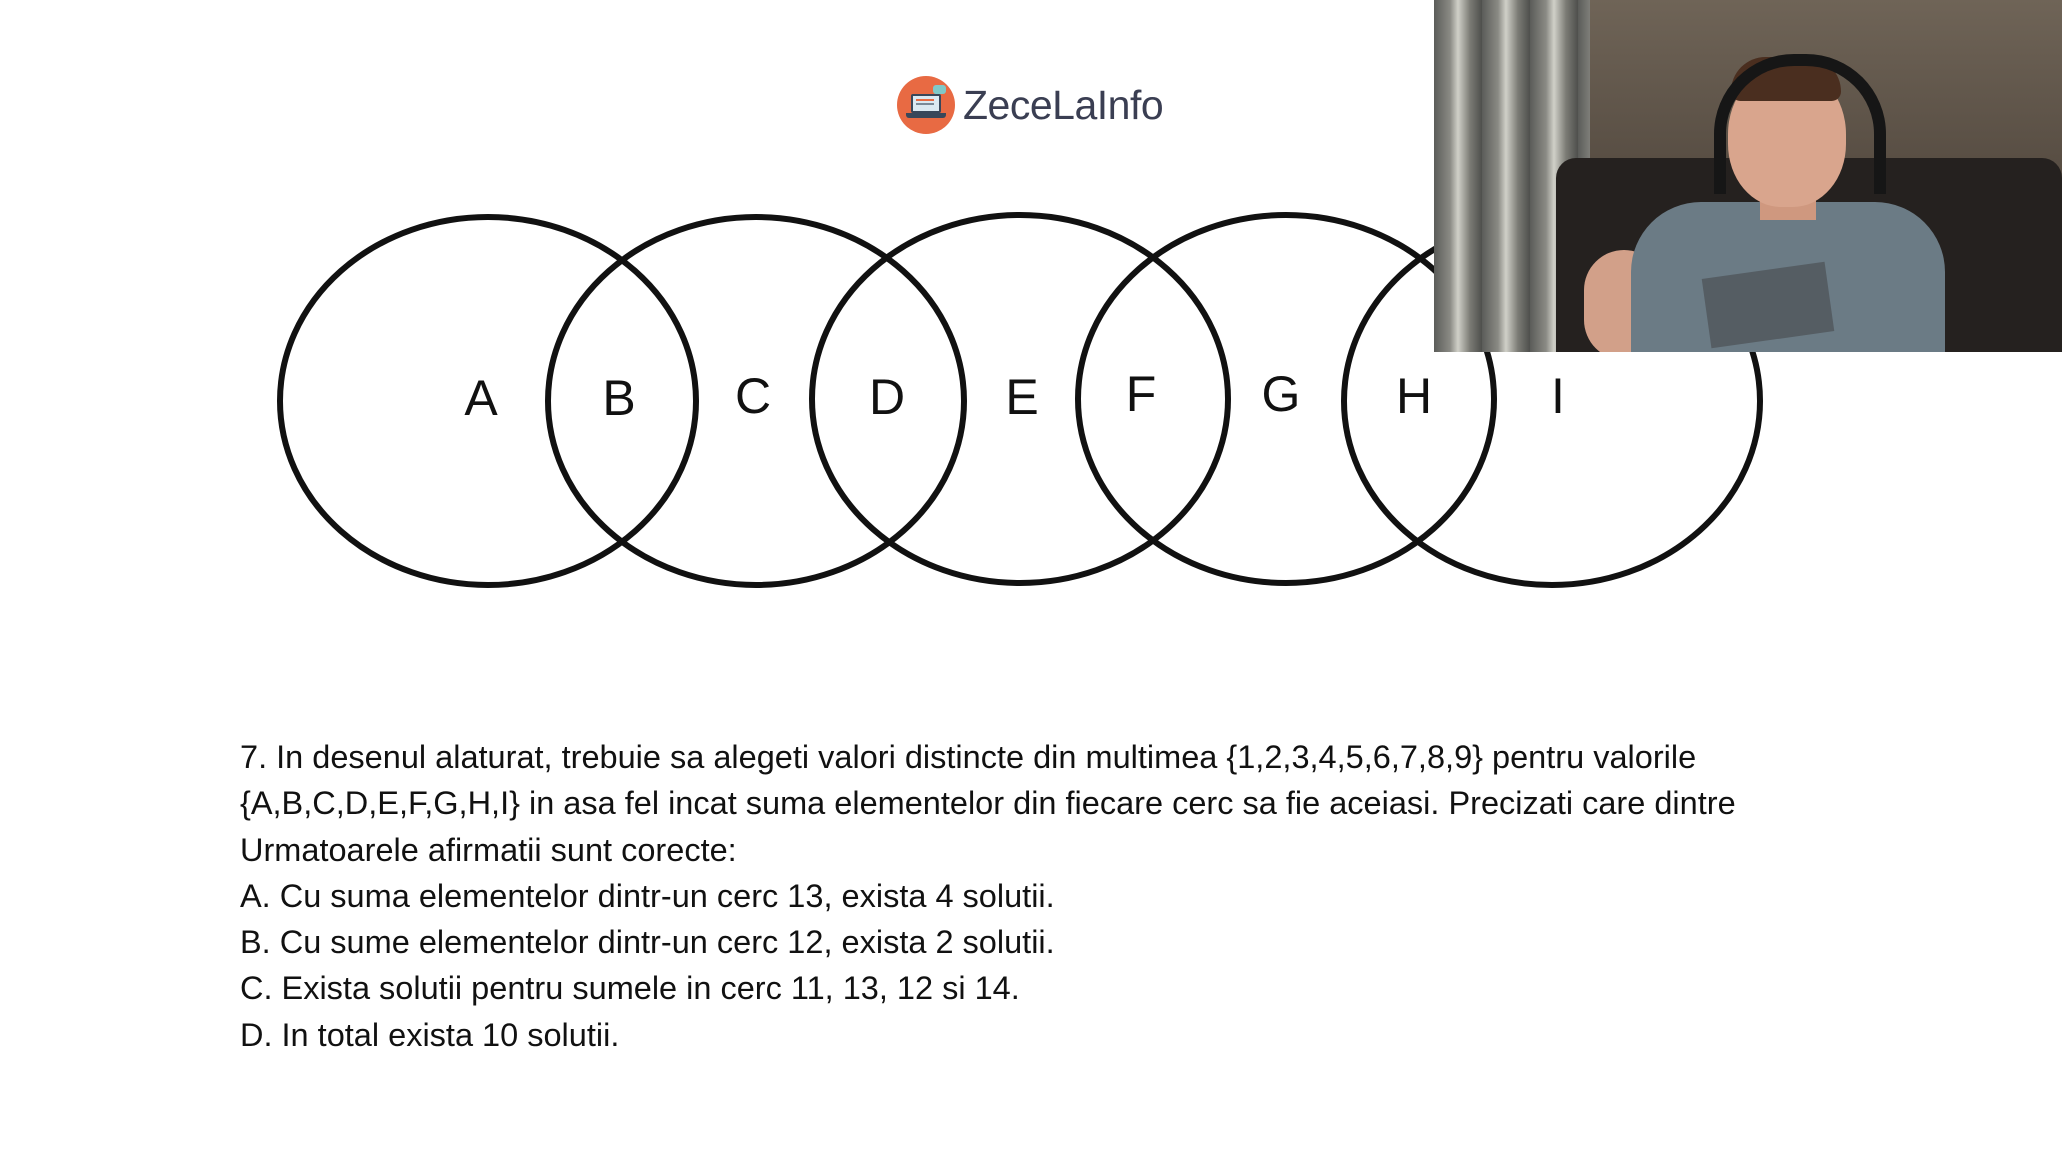 This screenshot has height=1160, width=2062. What do you see at coordinates (1800, 124) in the screenshot?
I see `headset-icon` at bounding box center [1800, 124].